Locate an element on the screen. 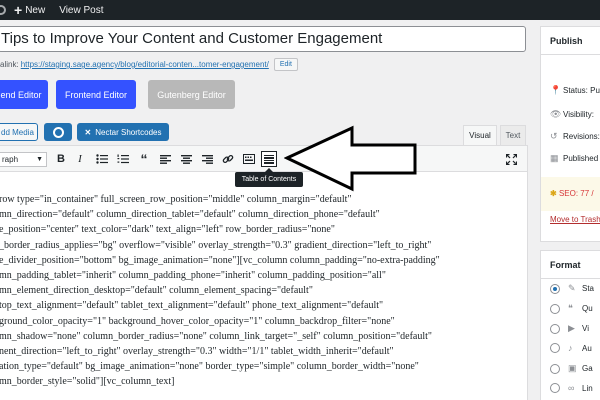 This screenshot has width=600, height=400. seo-score: ✱ SEO: 77 / is located at coordinates (570, 194).